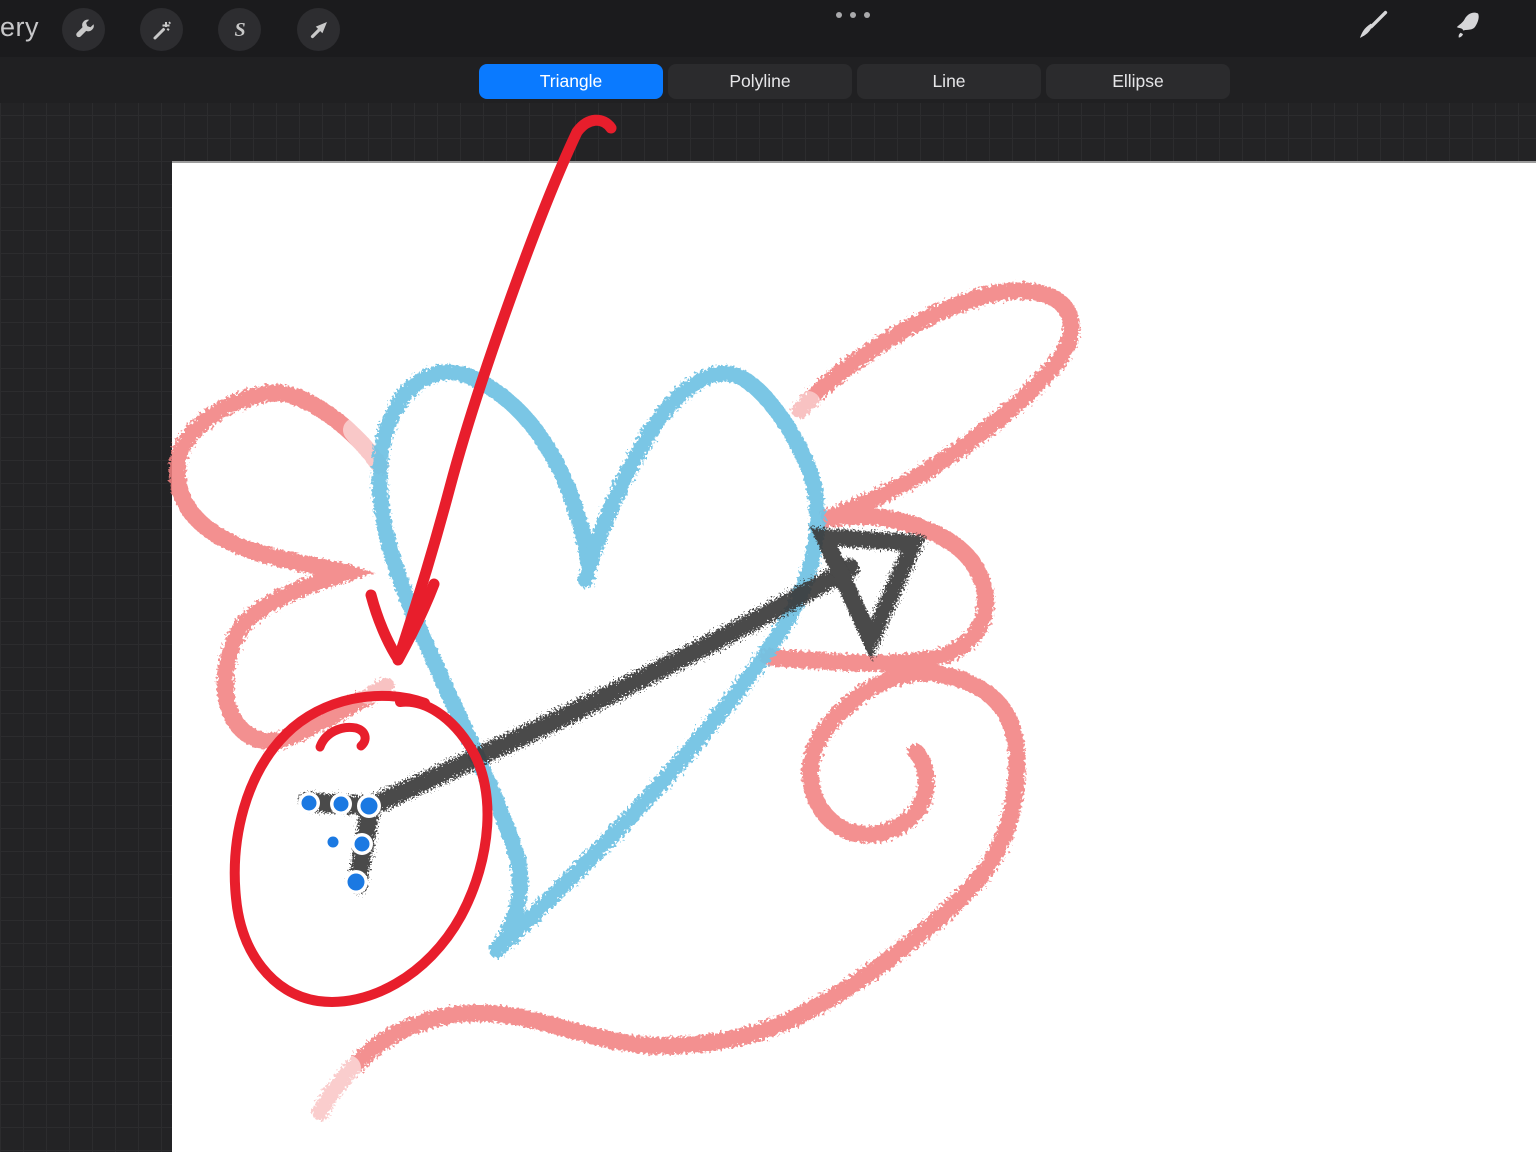 The image size is (1536, 1152). I want to click on wrench-icon, so click(84, 30).